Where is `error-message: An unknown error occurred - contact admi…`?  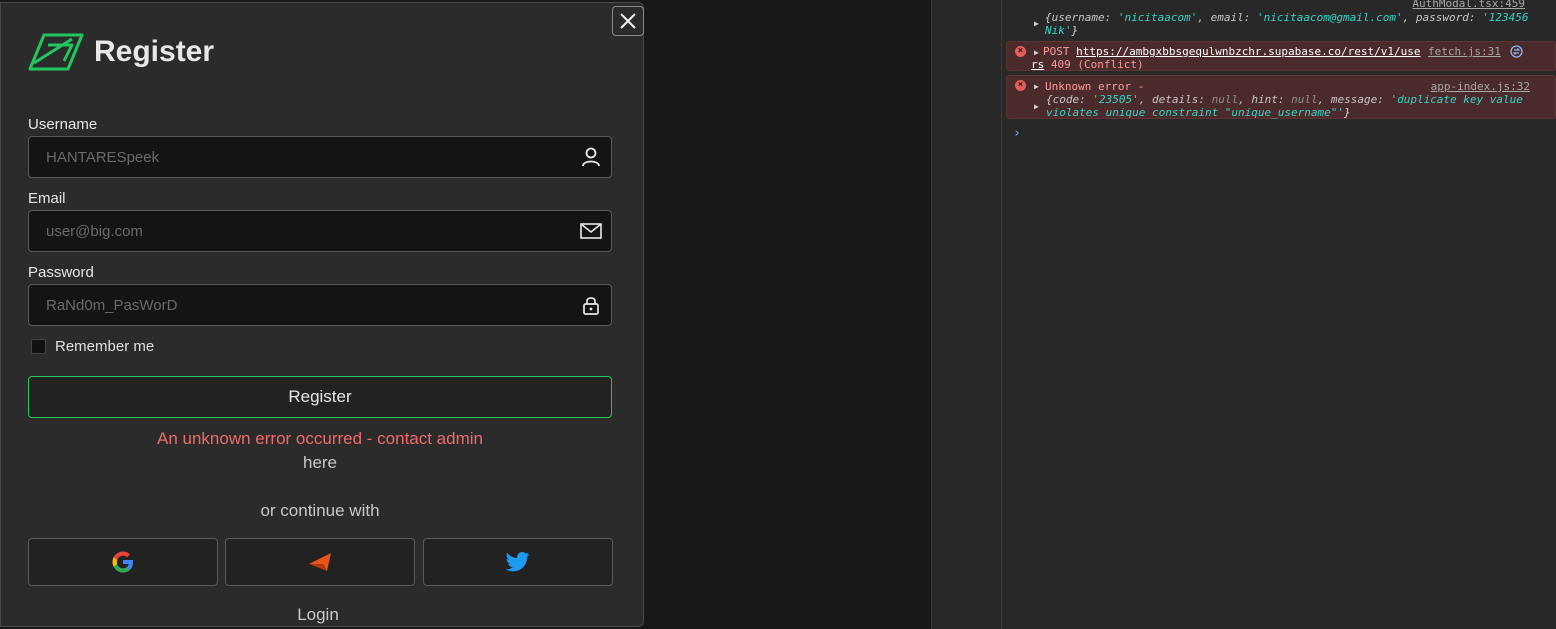 error-message: An unknown error occurred - contact admi… is located at coordinates (320, 438).